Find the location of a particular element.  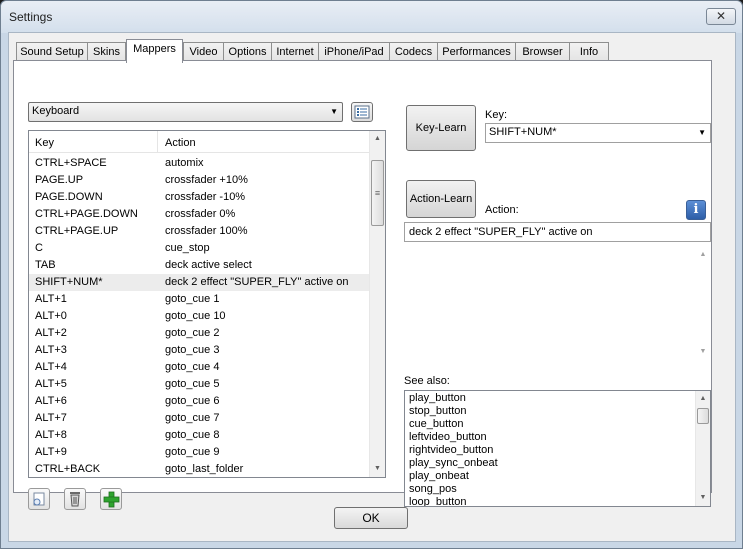

action-detail-scrollbar: ▲ ▼ is located at coordinates (703, 303).